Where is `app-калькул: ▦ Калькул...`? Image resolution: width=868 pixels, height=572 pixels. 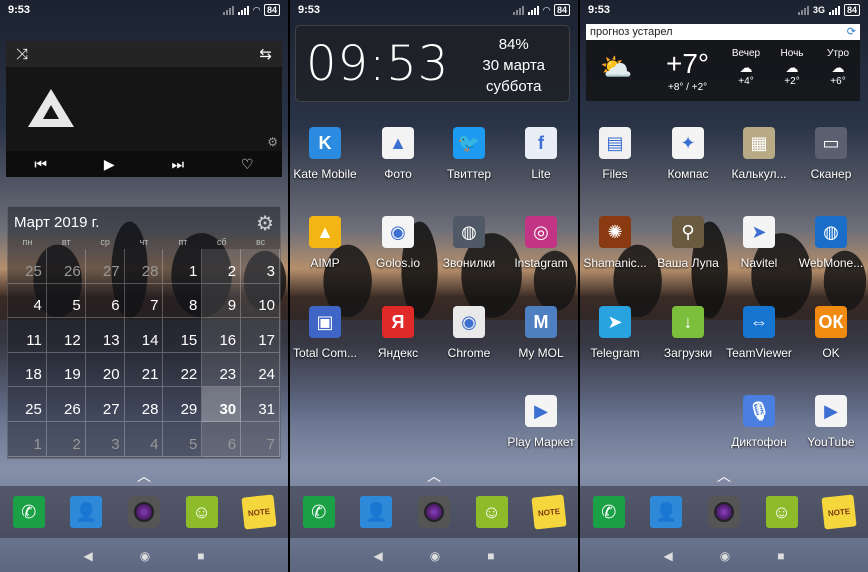
app-калькул: ▦ Калькул... is located at coordinates (759, 154).